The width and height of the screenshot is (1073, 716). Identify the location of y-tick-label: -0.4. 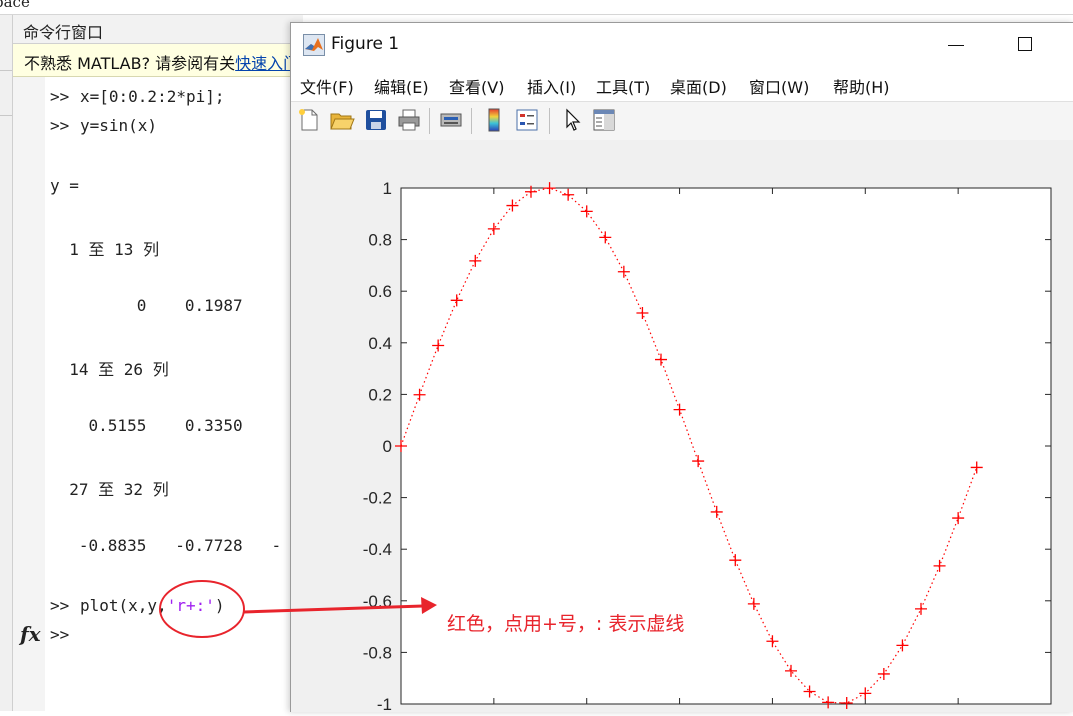
(377, 549).